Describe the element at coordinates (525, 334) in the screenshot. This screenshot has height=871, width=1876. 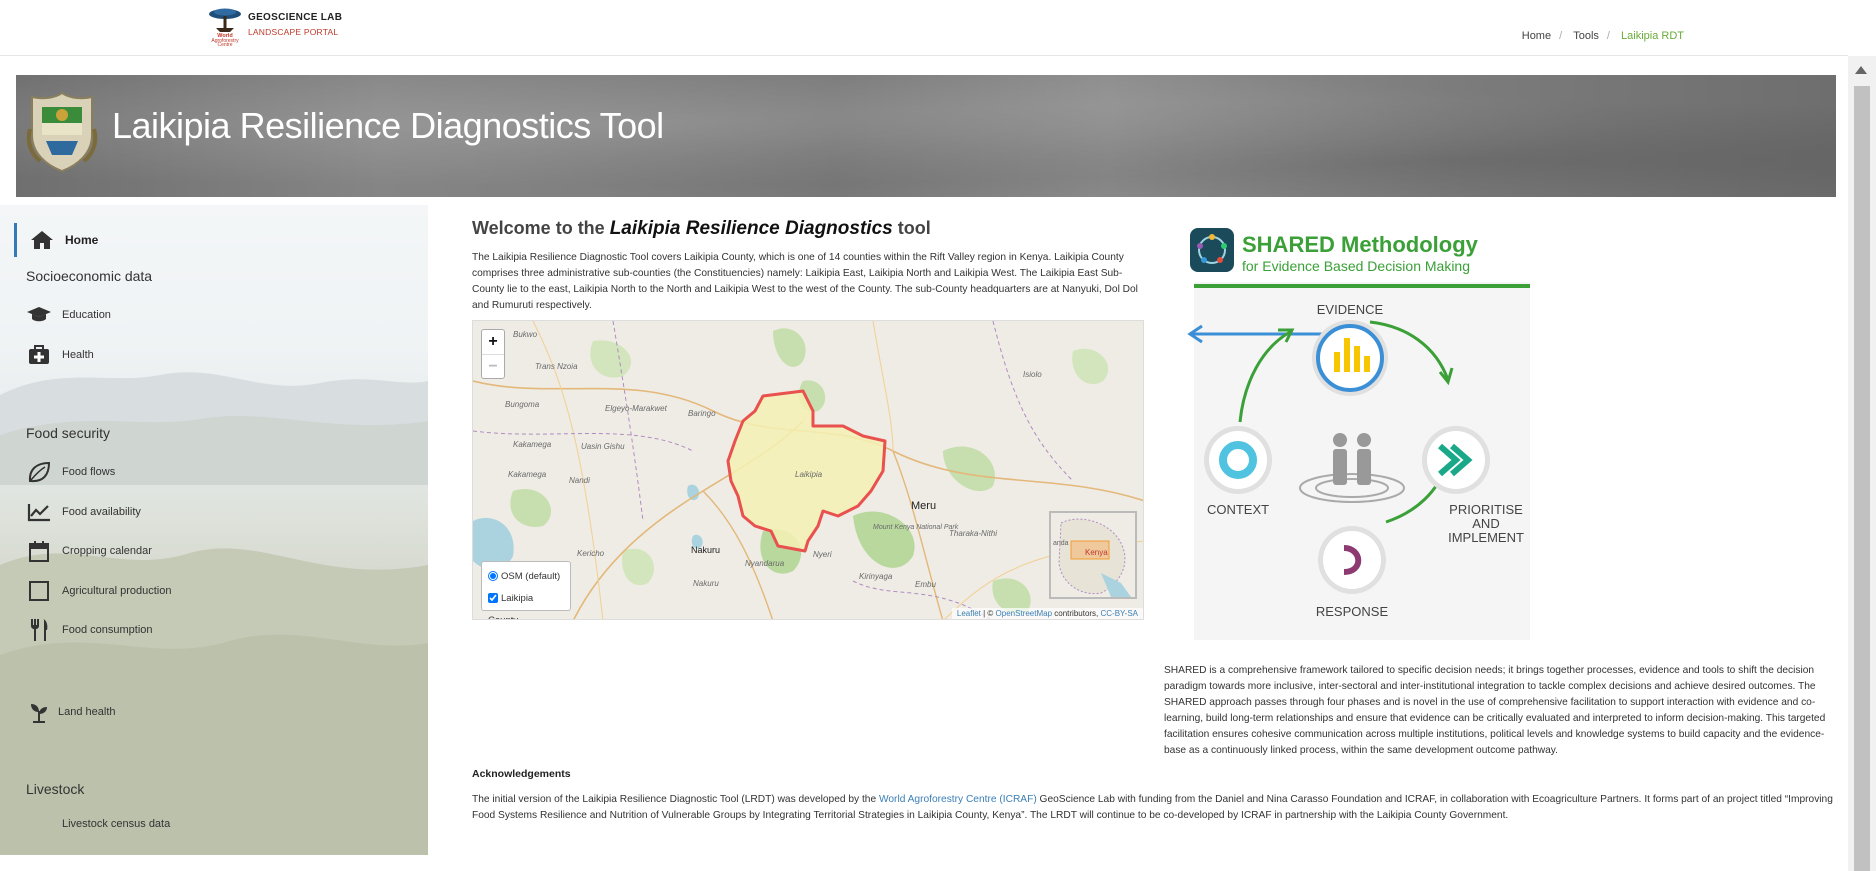
I see `map-label: Bukwo` at that location.